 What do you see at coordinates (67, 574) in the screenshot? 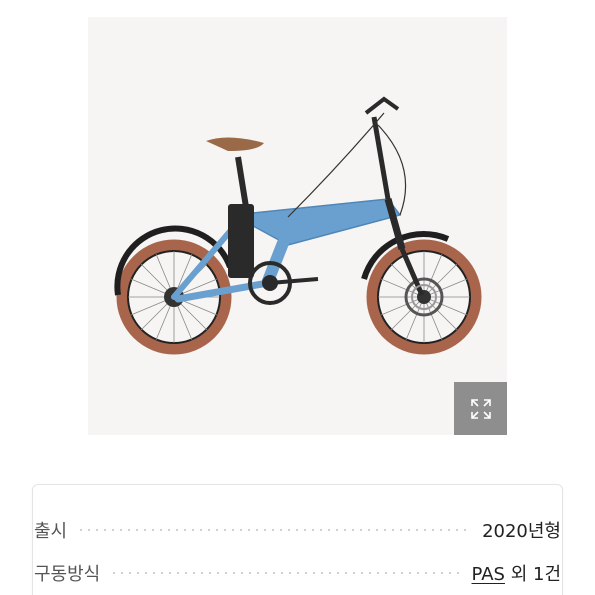
I see `spec-label-drive-type: 구동방식` at bounding box center [67, 574].